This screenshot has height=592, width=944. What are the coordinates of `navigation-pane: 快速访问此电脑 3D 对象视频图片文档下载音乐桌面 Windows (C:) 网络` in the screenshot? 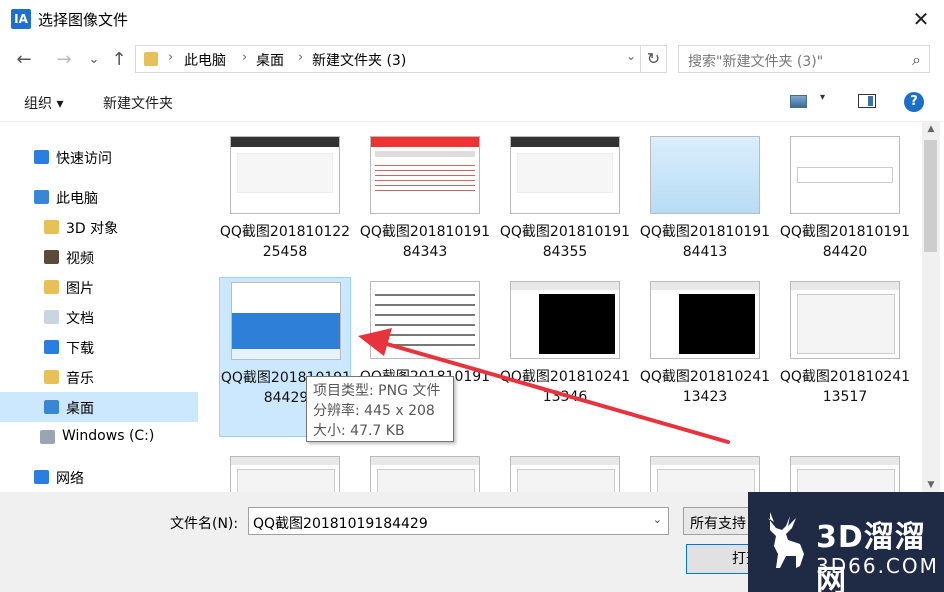 It's located at (99, 307).